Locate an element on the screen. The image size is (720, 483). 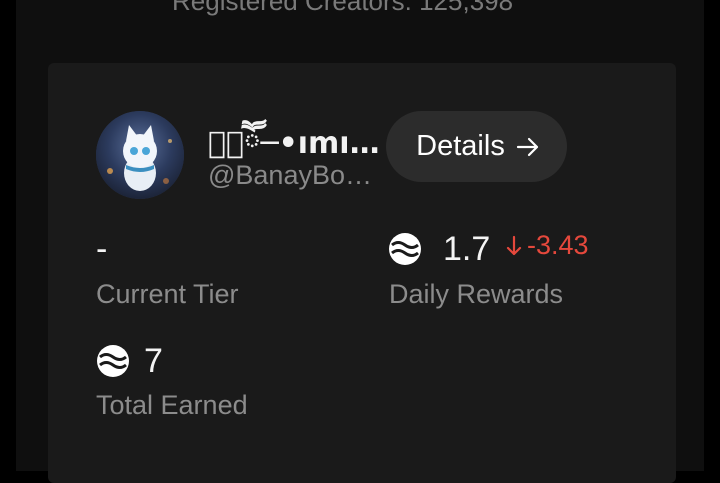
current-tier-label: Current Tier is located at coordinates (167, 294).